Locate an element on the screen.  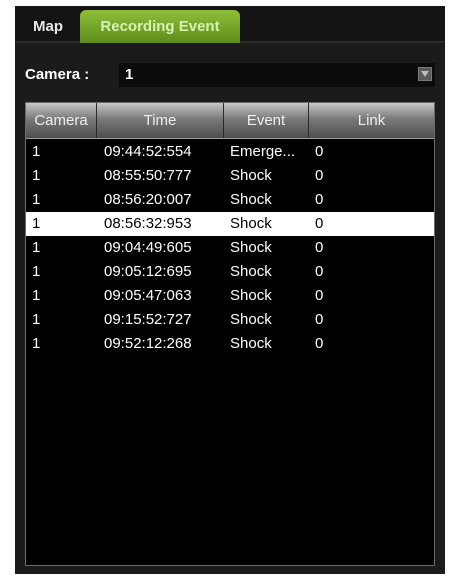
camera-filter: Camera : 1 is located at coordinates (230, 75).